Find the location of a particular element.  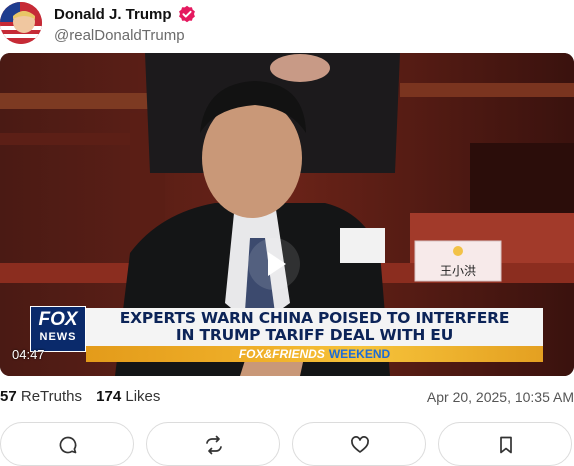

play-button is located at coordinates (274, 264).